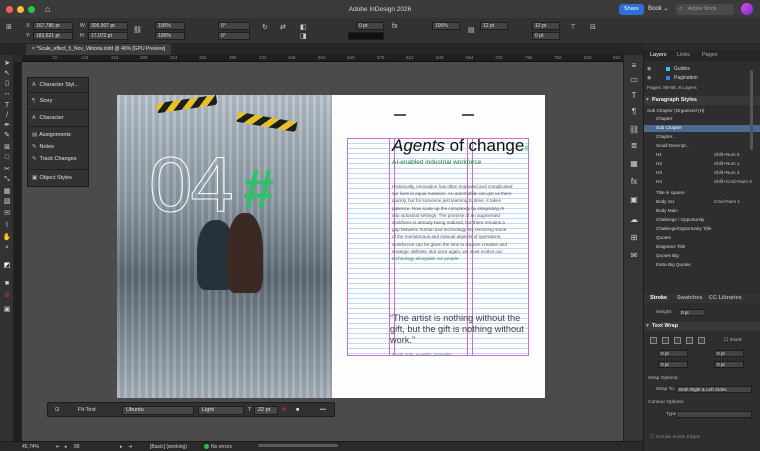 The height and width of the screenshot is (451, 760). I want to click on text-wrap-header: ▾ Text Wrap, so click(702, 326).